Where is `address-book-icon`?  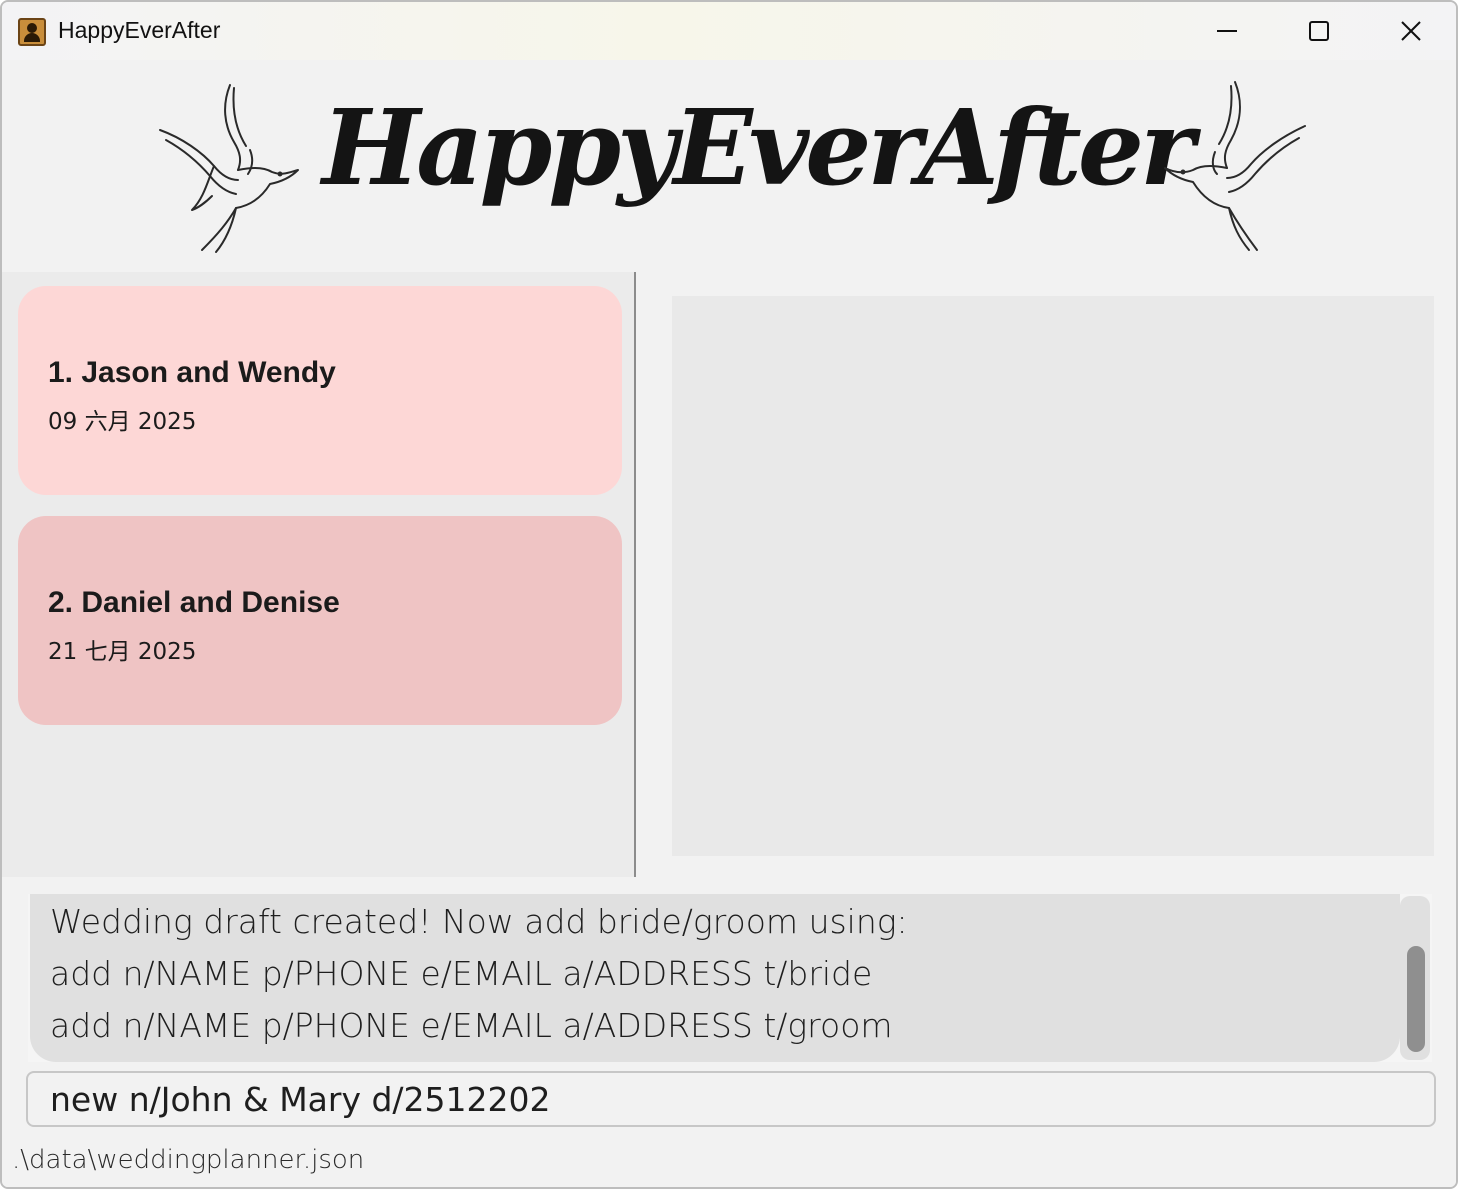 address-book-icon is located at coordinates (32, 32).